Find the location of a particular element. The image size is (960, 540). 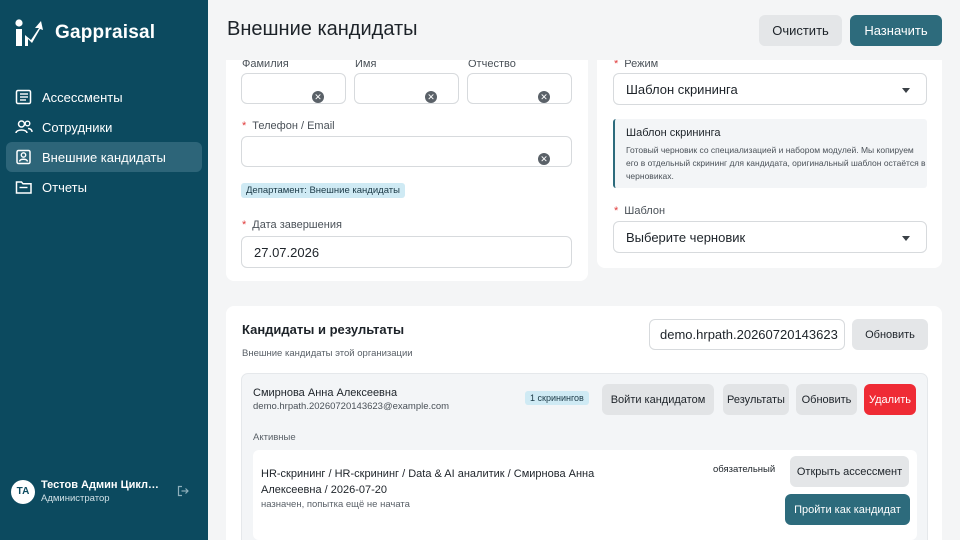

page-header: Внешние кандидаты Очистить Назначить is located at coordinates (584, 30).